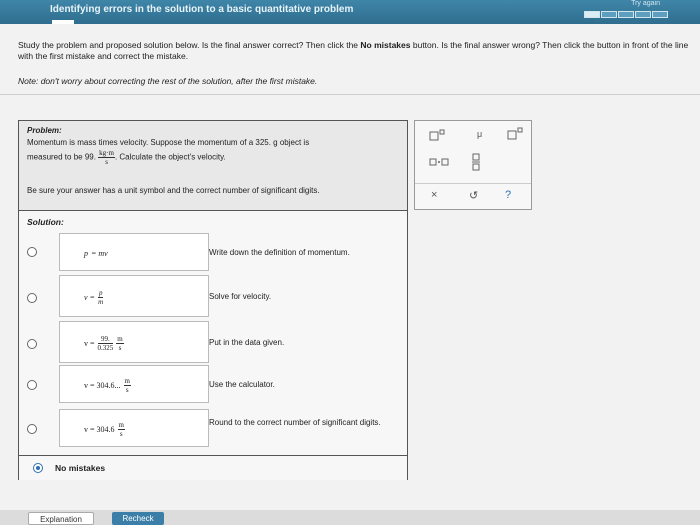 This screenshot has height=525, width=700. I want to click on divider, so click(350, 94).